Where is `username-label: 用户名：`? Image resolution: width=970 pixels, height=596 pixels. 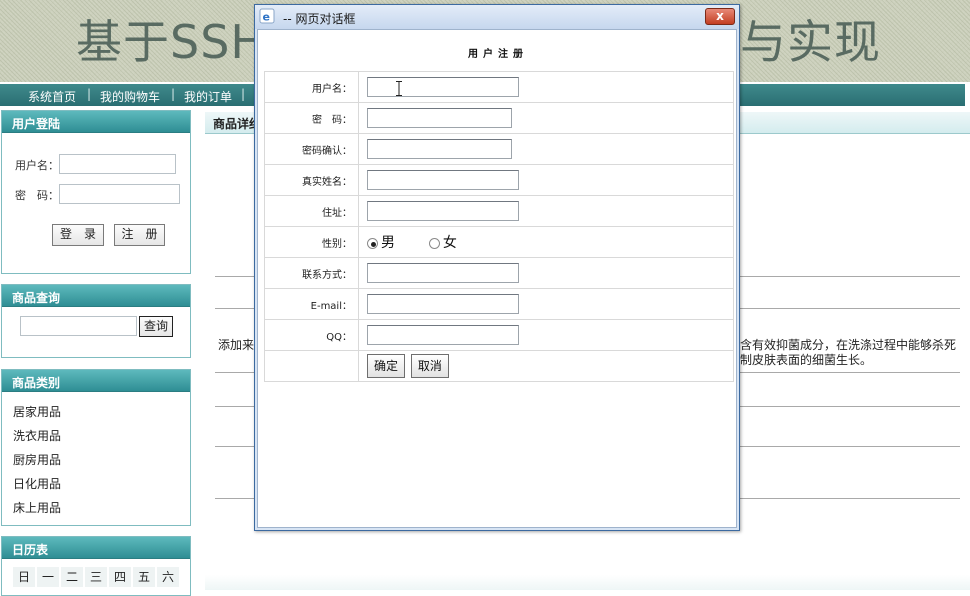 username-label: 用户名： is located at coordinates (311, 87).